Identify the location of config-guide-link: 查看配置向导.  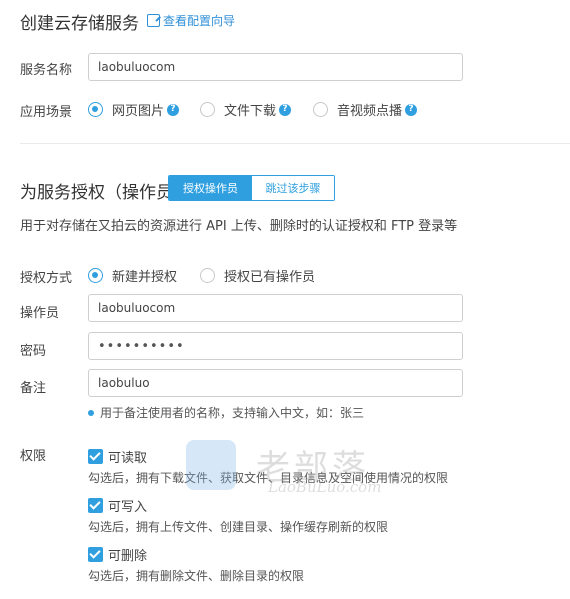
(191, 20).